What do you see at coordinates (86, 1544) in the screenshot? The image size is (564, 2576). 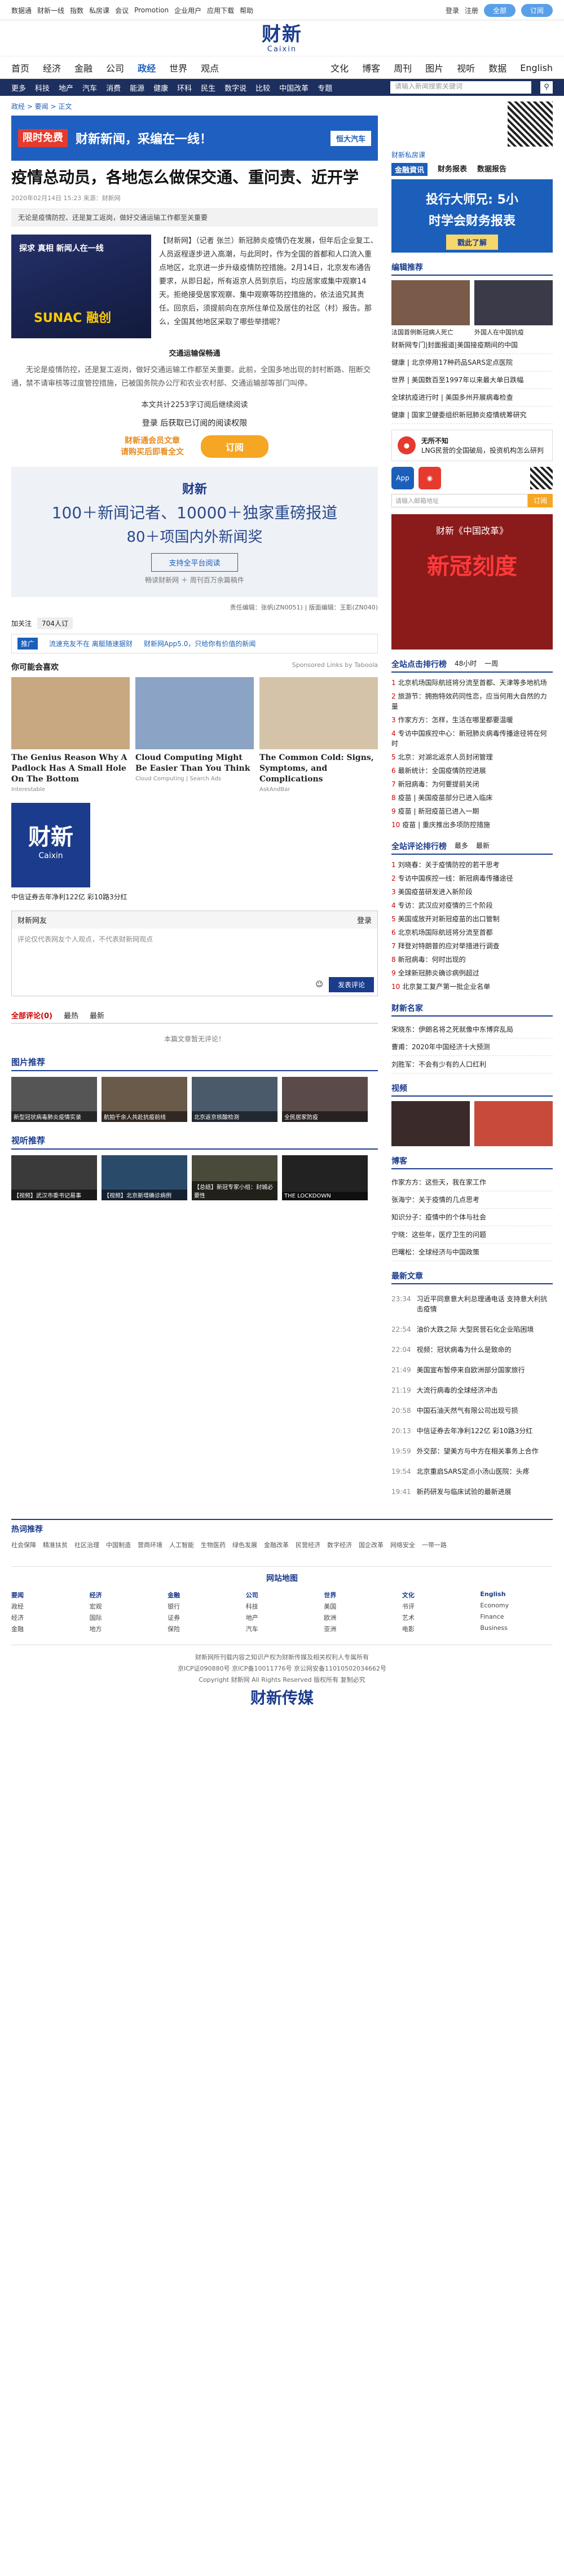 I see `hot-word: 社区治理` at bounding box center [86, 1544].